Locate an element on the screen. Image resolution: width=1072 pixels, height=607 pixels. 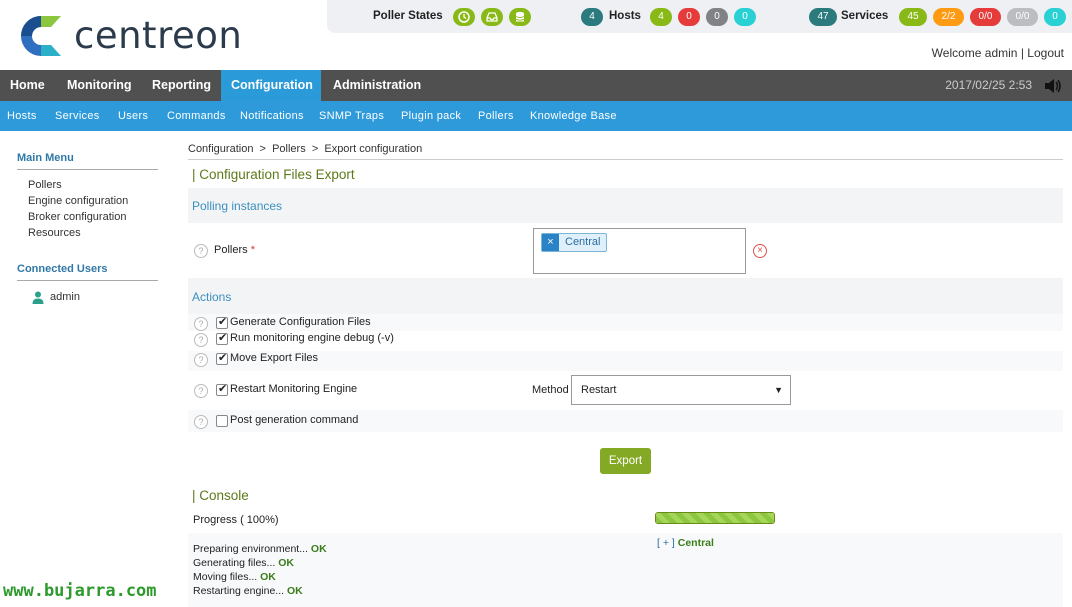
console-poller-name: Central is located at coordinates (695, 543).